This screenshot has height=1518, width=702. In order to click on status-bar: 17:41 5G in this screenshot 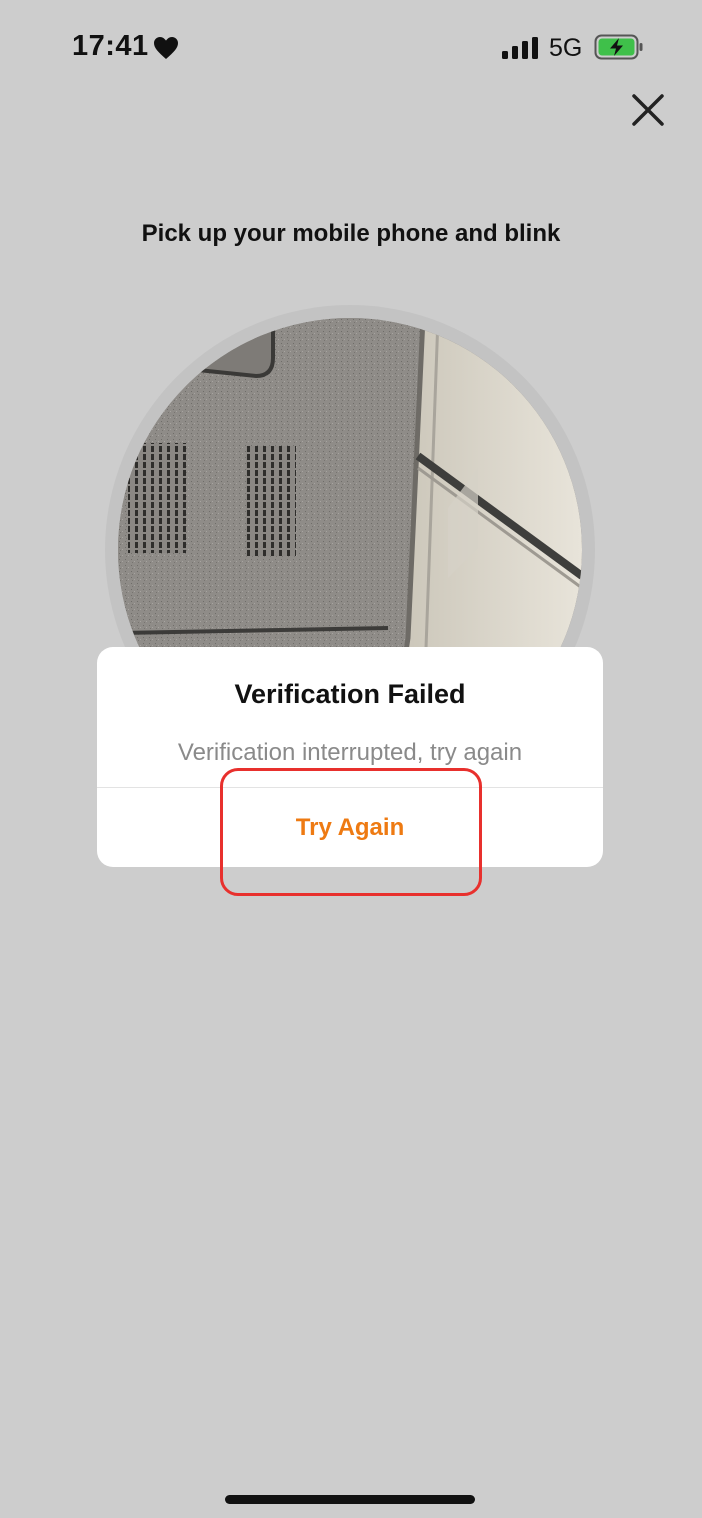, I will do `click(351, 48)`.